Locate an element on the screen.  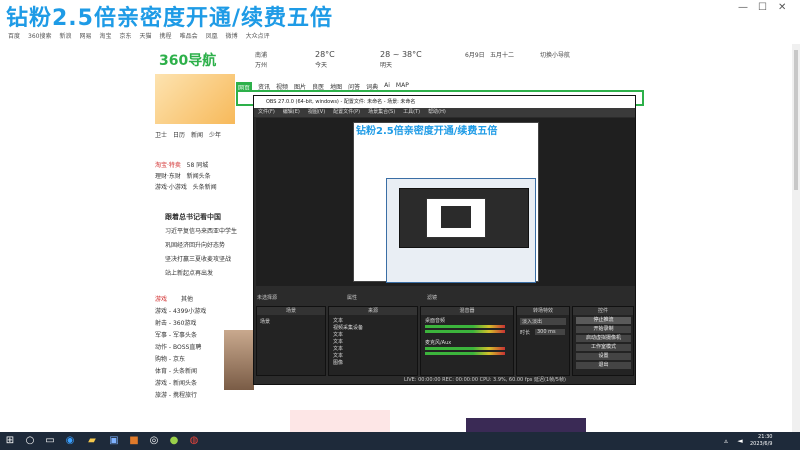
obs-menu-item: 文件(F) is located at coordinates (266, 112).